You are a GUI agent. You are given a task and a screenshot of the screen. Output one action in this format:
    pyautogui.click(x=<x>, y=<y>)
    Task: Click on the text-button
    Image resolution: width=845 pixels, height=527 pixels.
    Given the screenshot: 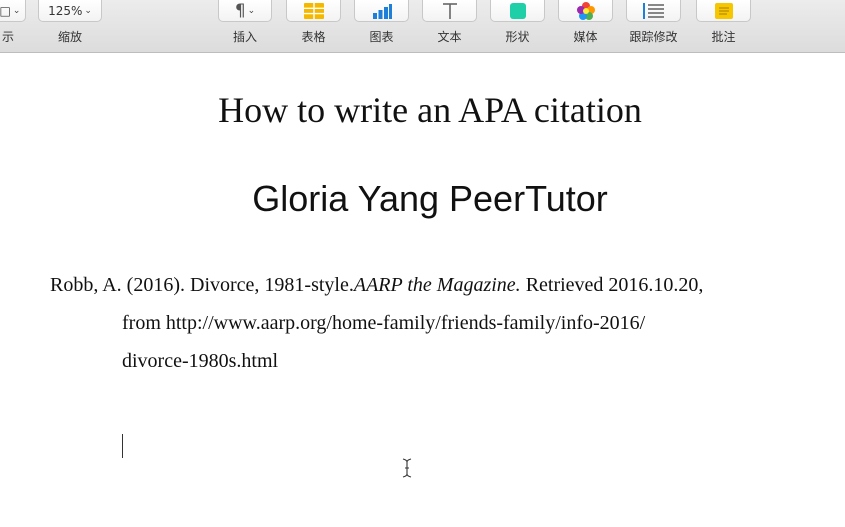 What is the action you would take?
    pyautogui.click(x=449, y=11)
    